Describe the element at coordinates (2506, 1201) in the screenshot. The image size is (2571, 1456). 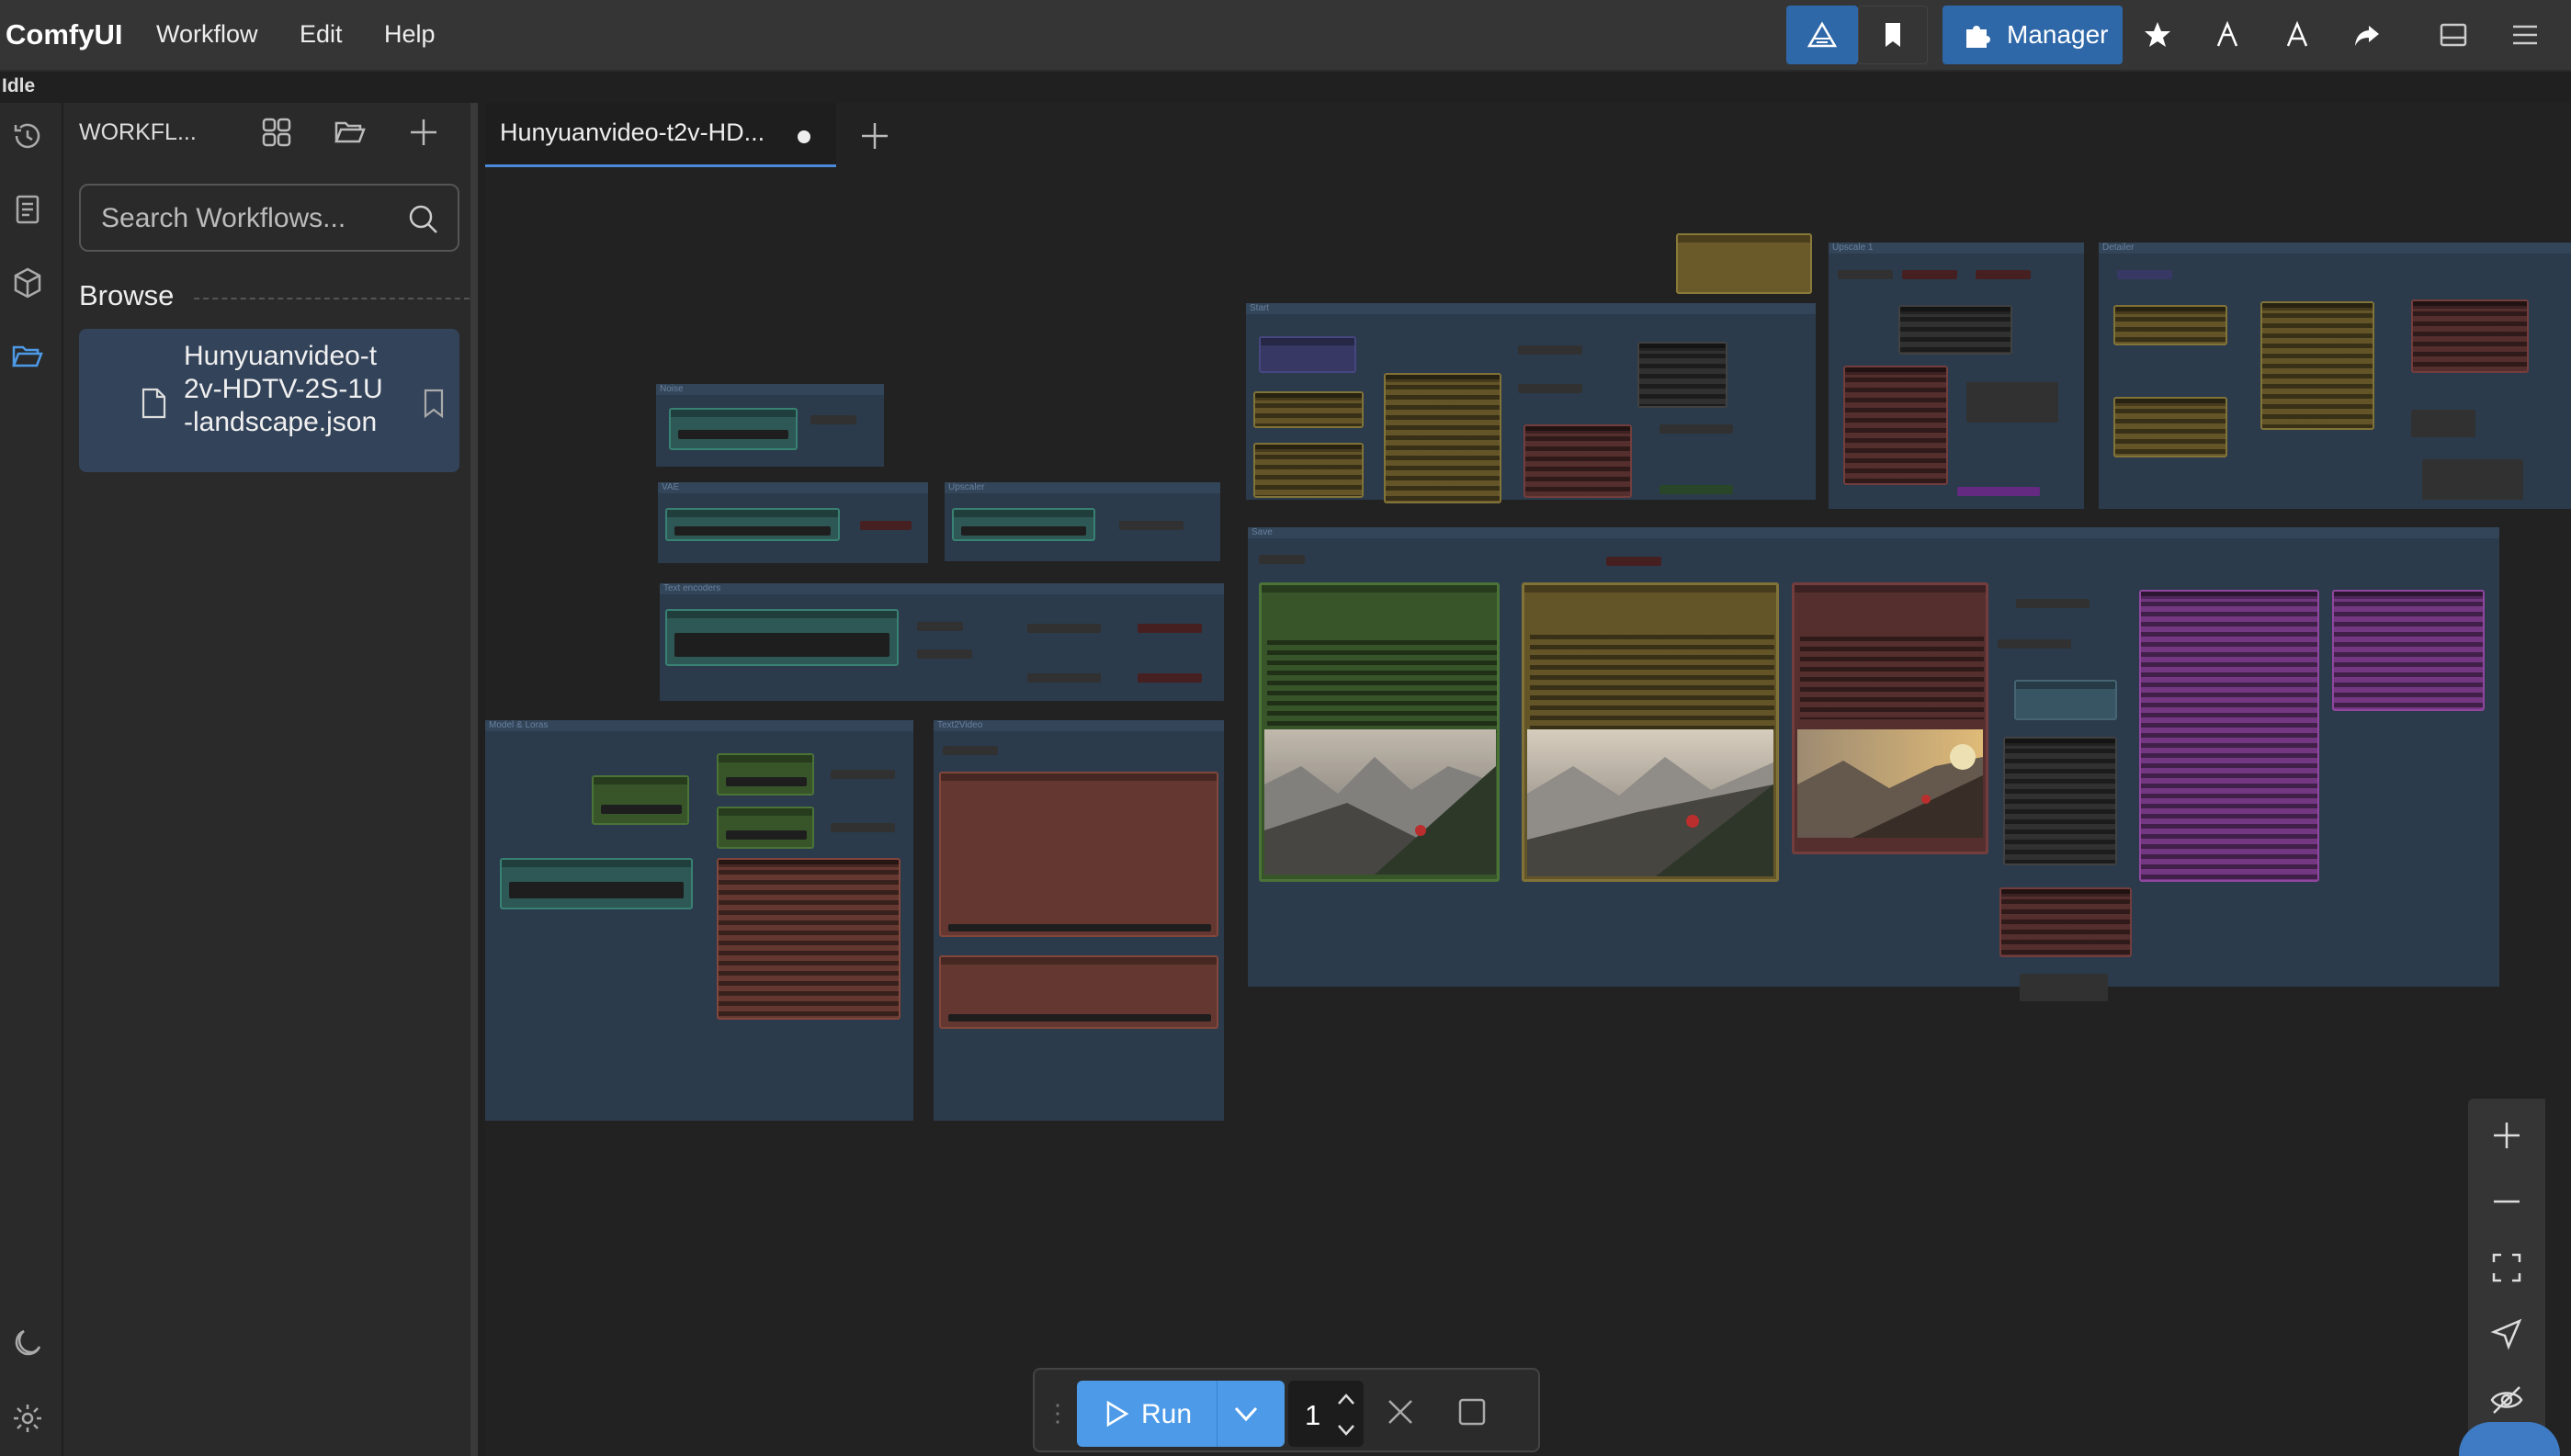
I see `zoom-out-icon` at that location.